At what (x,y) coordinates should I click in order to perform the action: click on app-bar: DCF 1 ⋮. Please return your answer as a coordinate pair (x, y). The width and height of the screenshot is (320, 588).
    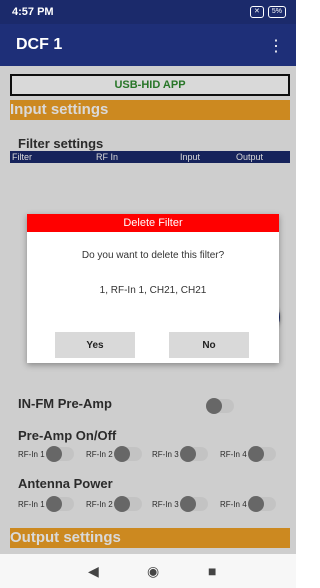
    Looking at the image, I should click on (148, 45).